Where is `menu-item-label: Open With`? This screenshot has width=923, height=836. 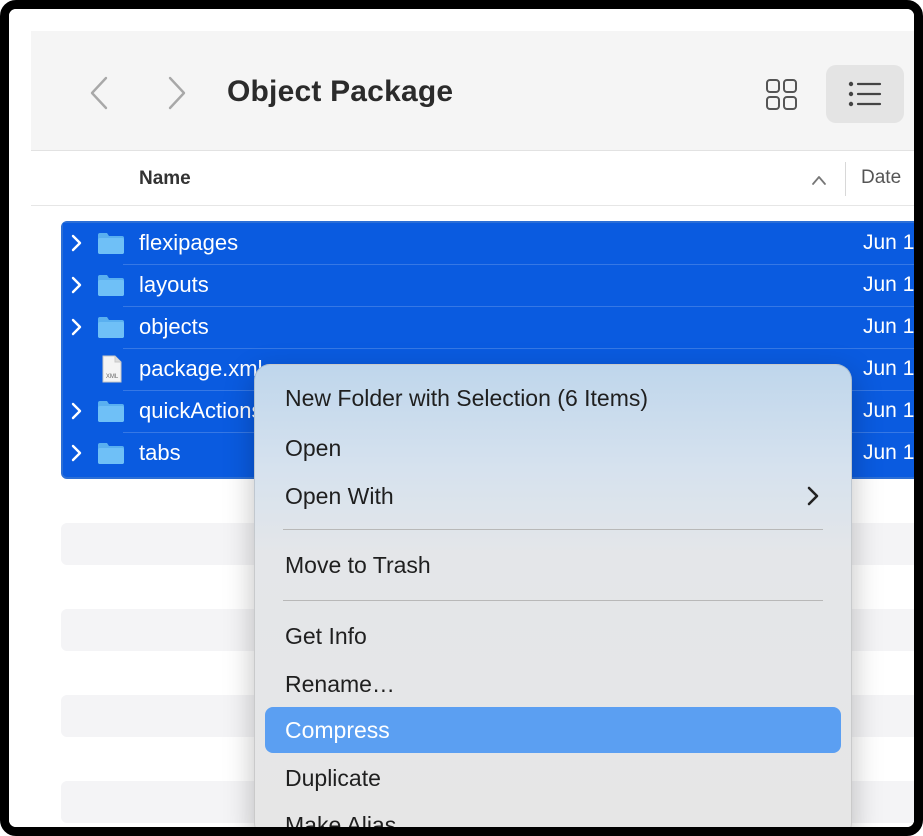 menu-item-label: Open With is located at coordinates (339, 496).